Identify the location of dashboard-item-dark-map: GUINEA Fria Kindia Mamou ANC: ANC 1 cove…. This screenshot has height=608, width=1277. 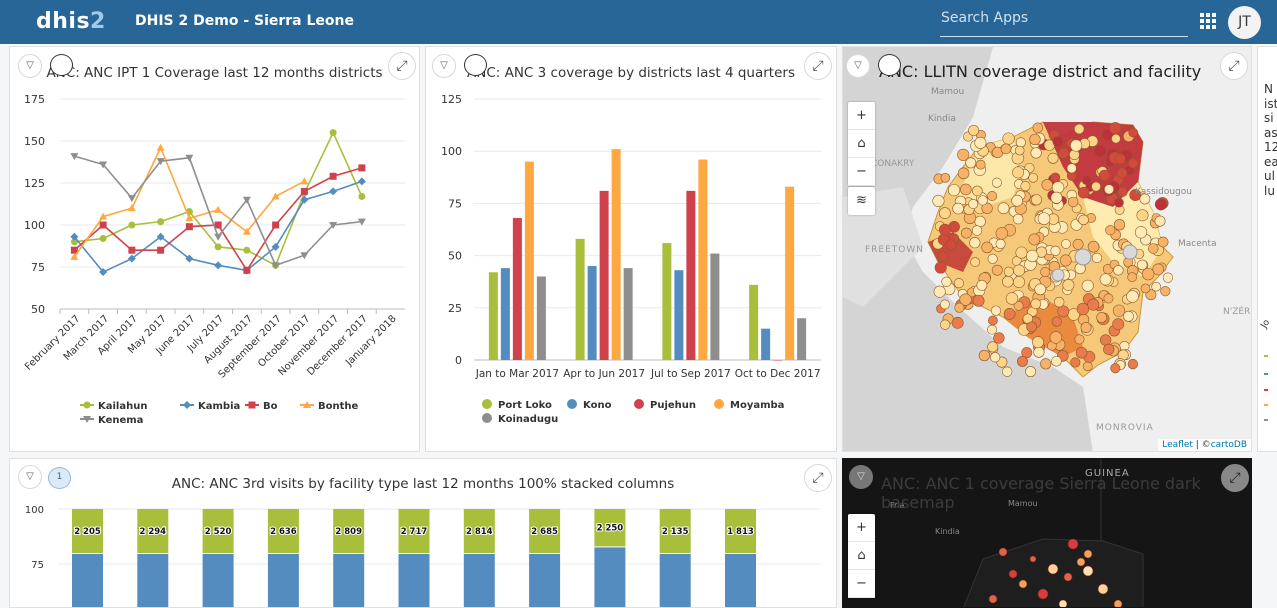
(1047, 533).